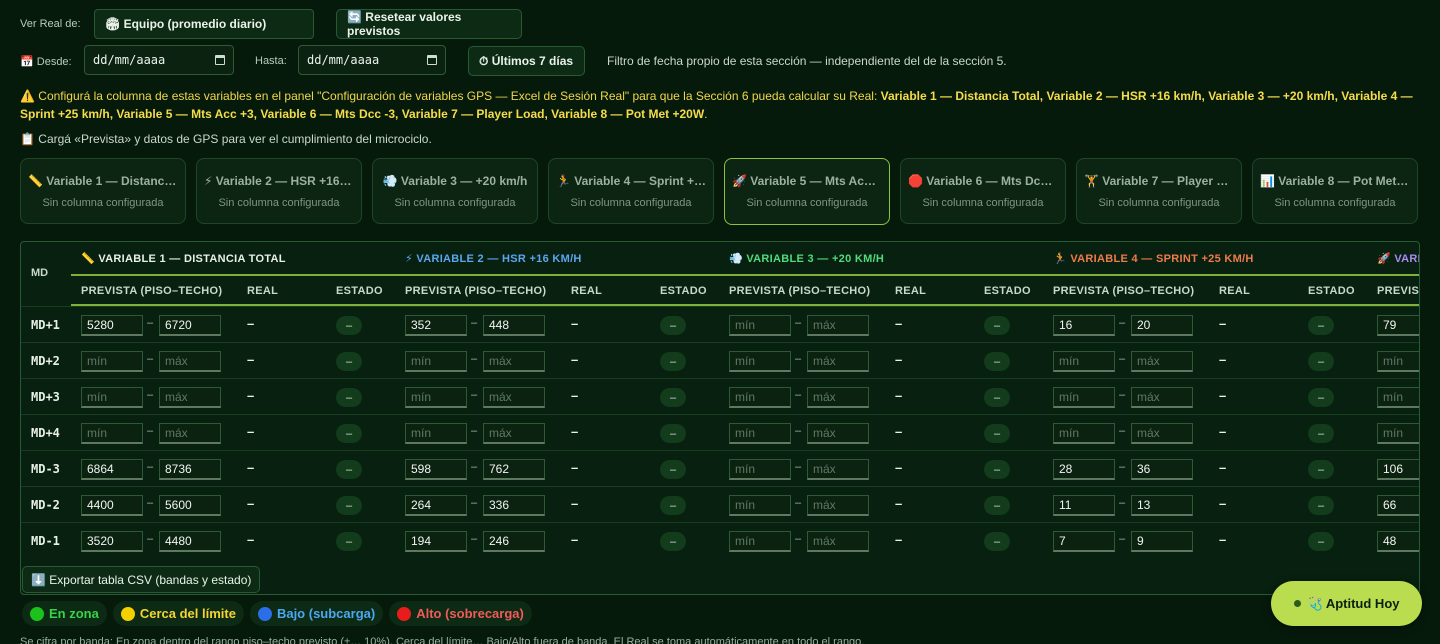  I want to click on prevista-max-input: 13, so click(1162, 505).